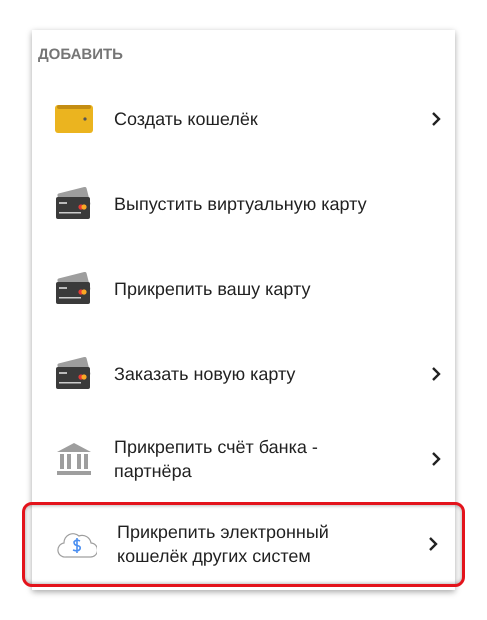 Image resolution: width=487 pixels, height=620 pixels. I want to click on bank-icon, so click(74, 459).